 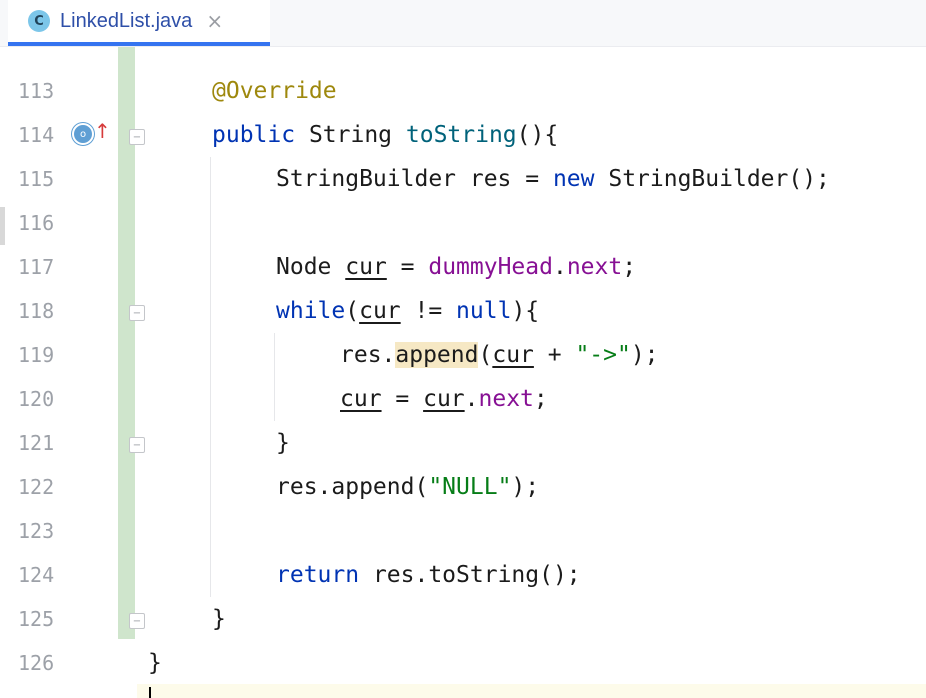 What do you see at coordinates (150, 692) in the screenshot?
I see `text-caret` at bounding box center [150, 692].